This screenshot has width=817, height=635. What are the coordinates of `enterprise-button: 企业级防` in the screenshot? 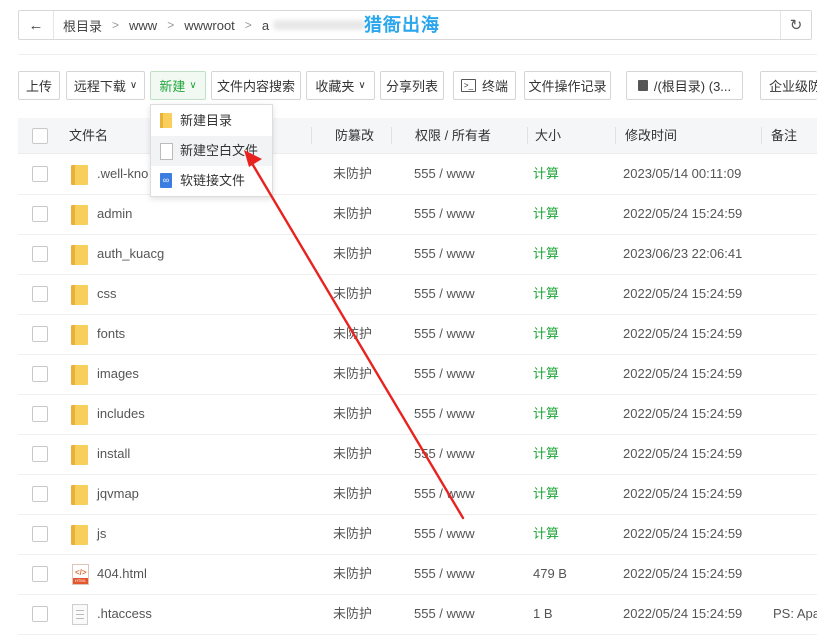 It's located at (788, 85).